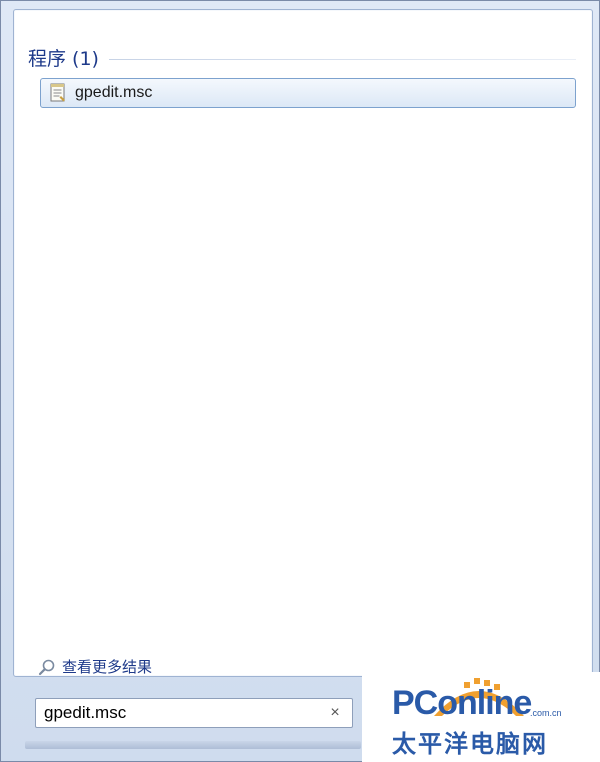 Image resolution: width=600 pixels, height=762 pixels. What do you see at coordinates (308, 93) in the screenshot?
I see `result-item-gpedit: gpedit.msc` at bounding box center [308, 93].